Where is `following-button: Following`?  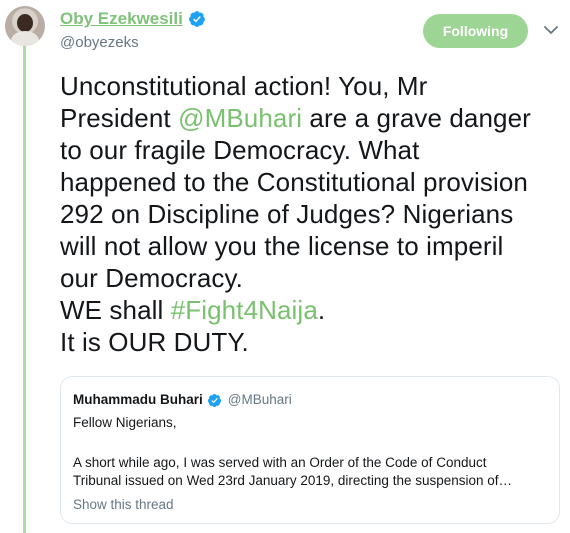
following-button: Following is located at coordinates (475, 31).